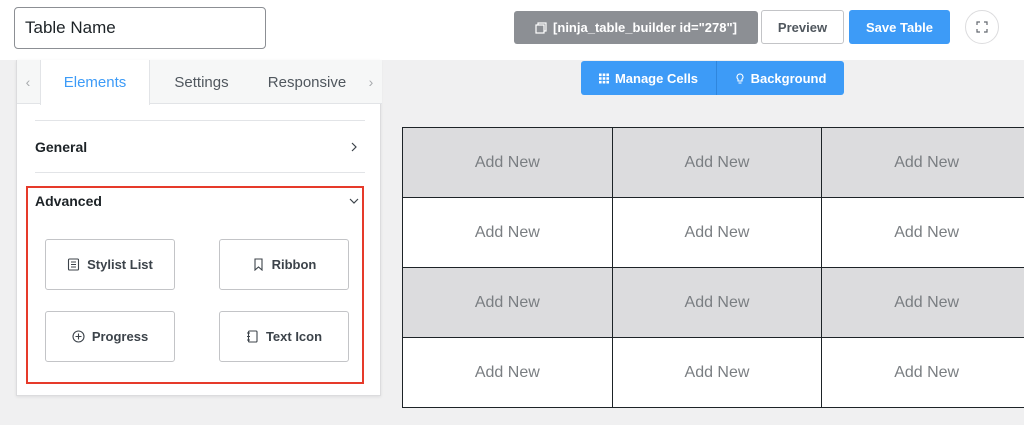  Describe the element at coordinates (252, 336) in the screenshot. I see `notebook-icon` at that location.